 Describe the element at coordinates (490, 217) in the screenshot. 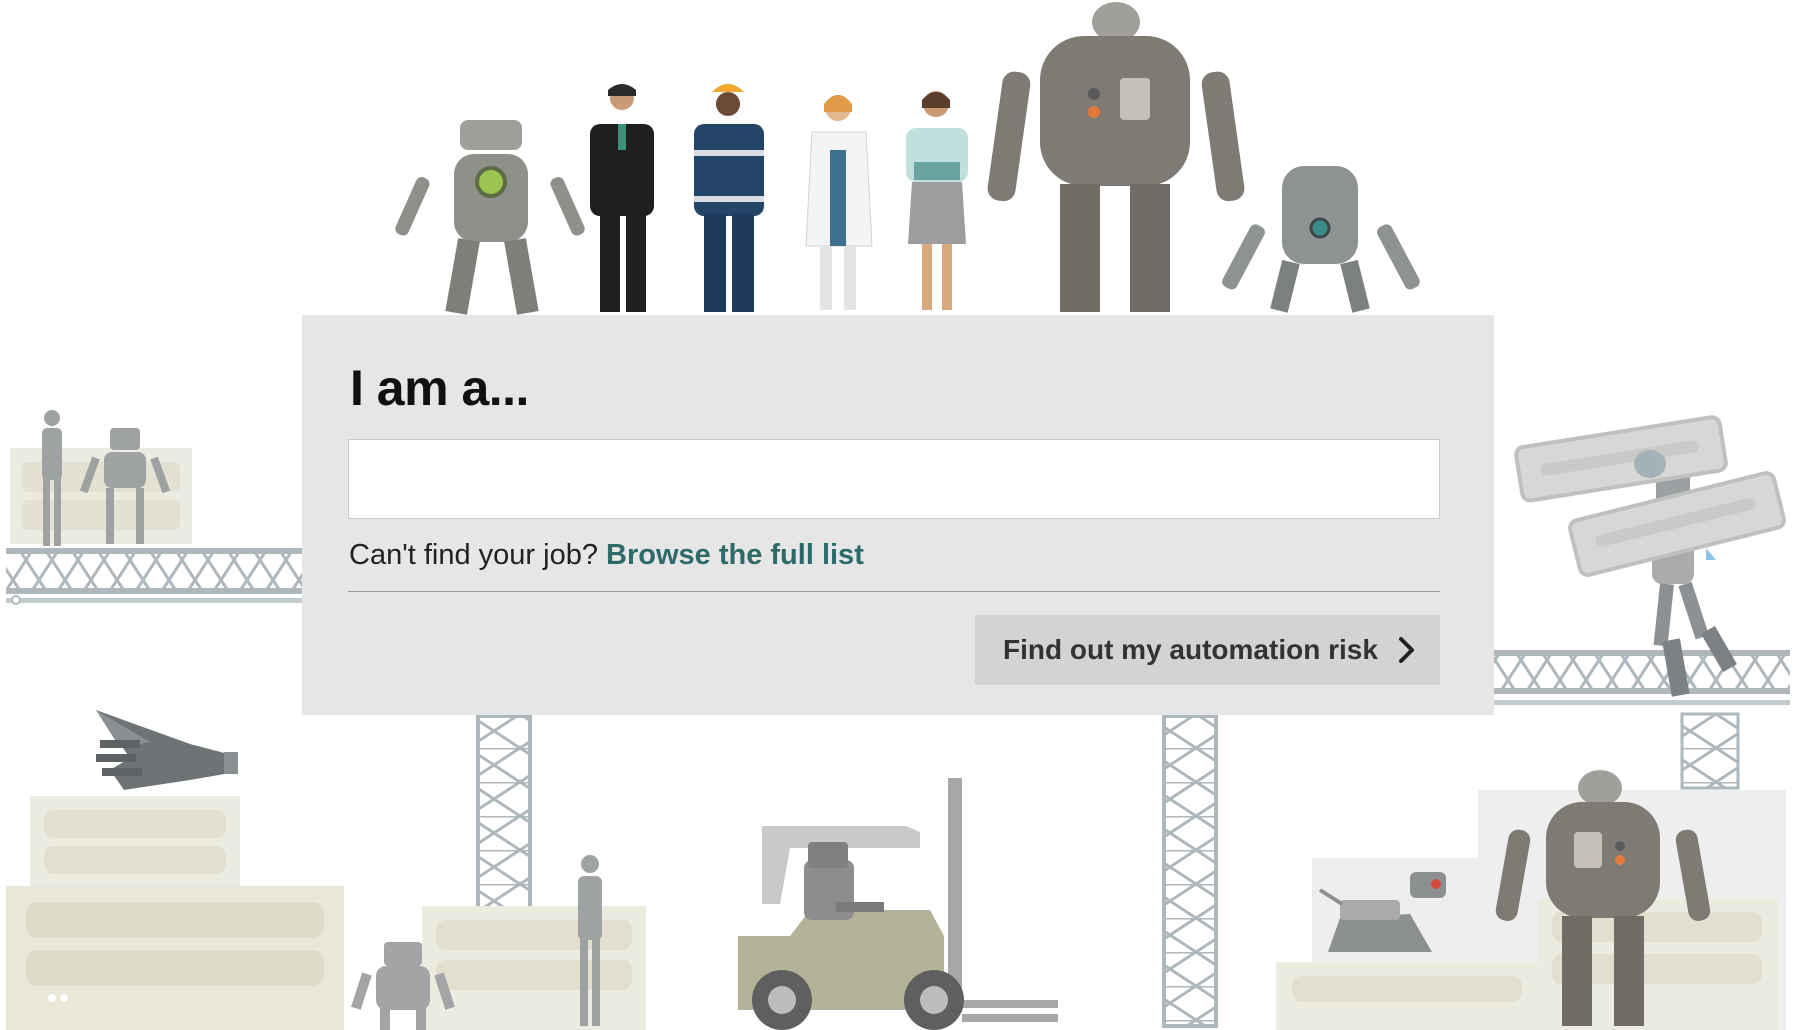

I see `lineup-robot-green` at that location.